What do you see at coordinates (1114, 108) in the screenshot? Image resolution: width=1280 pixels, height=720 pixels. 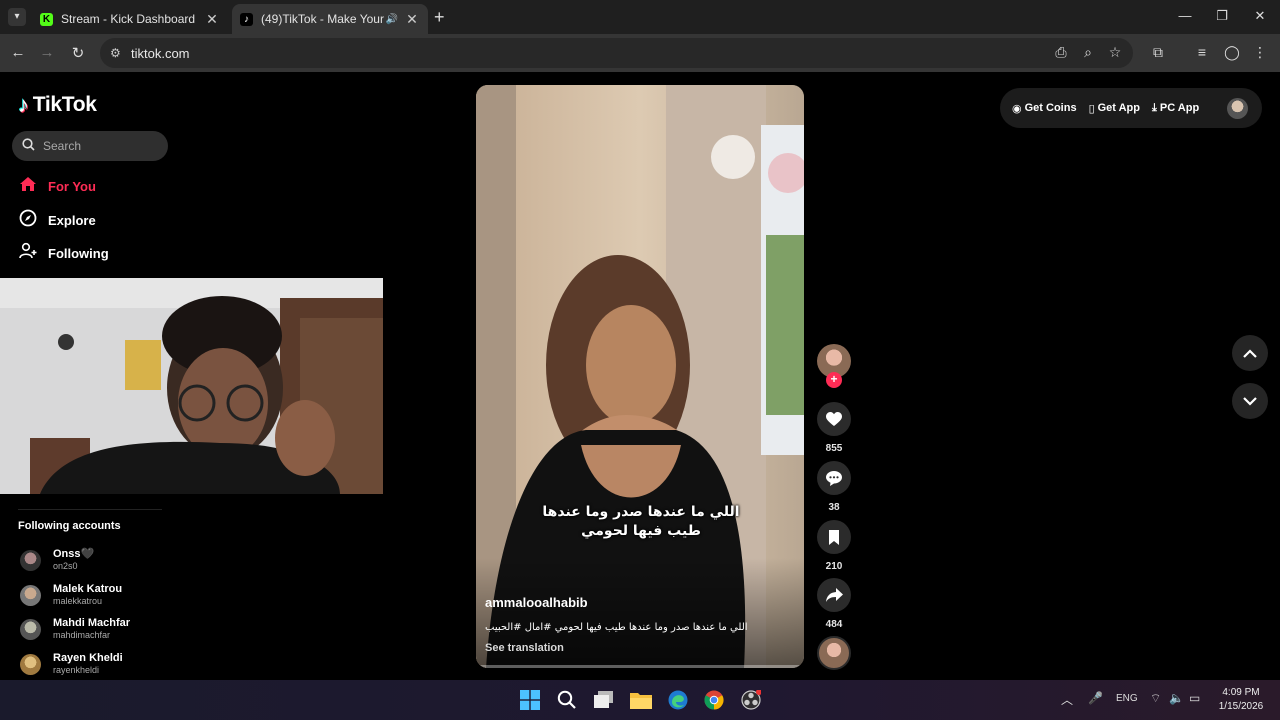 I see `get-app-button: ▯ Get App` at bounding box center [1114, 108].